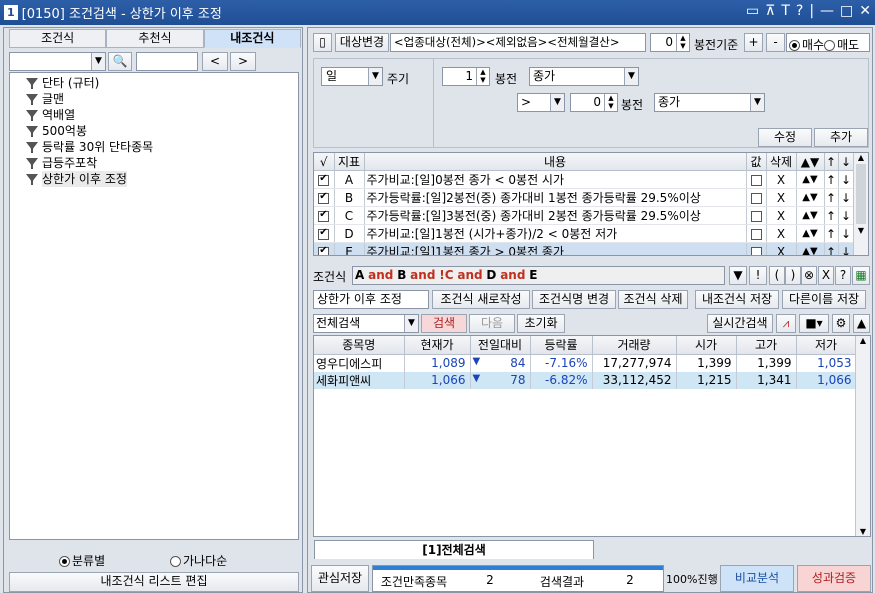  What do you see at coordinates (541, 323) in the screenshot?
I see `reset-button: 초기화` at bounding box center [541, 323].